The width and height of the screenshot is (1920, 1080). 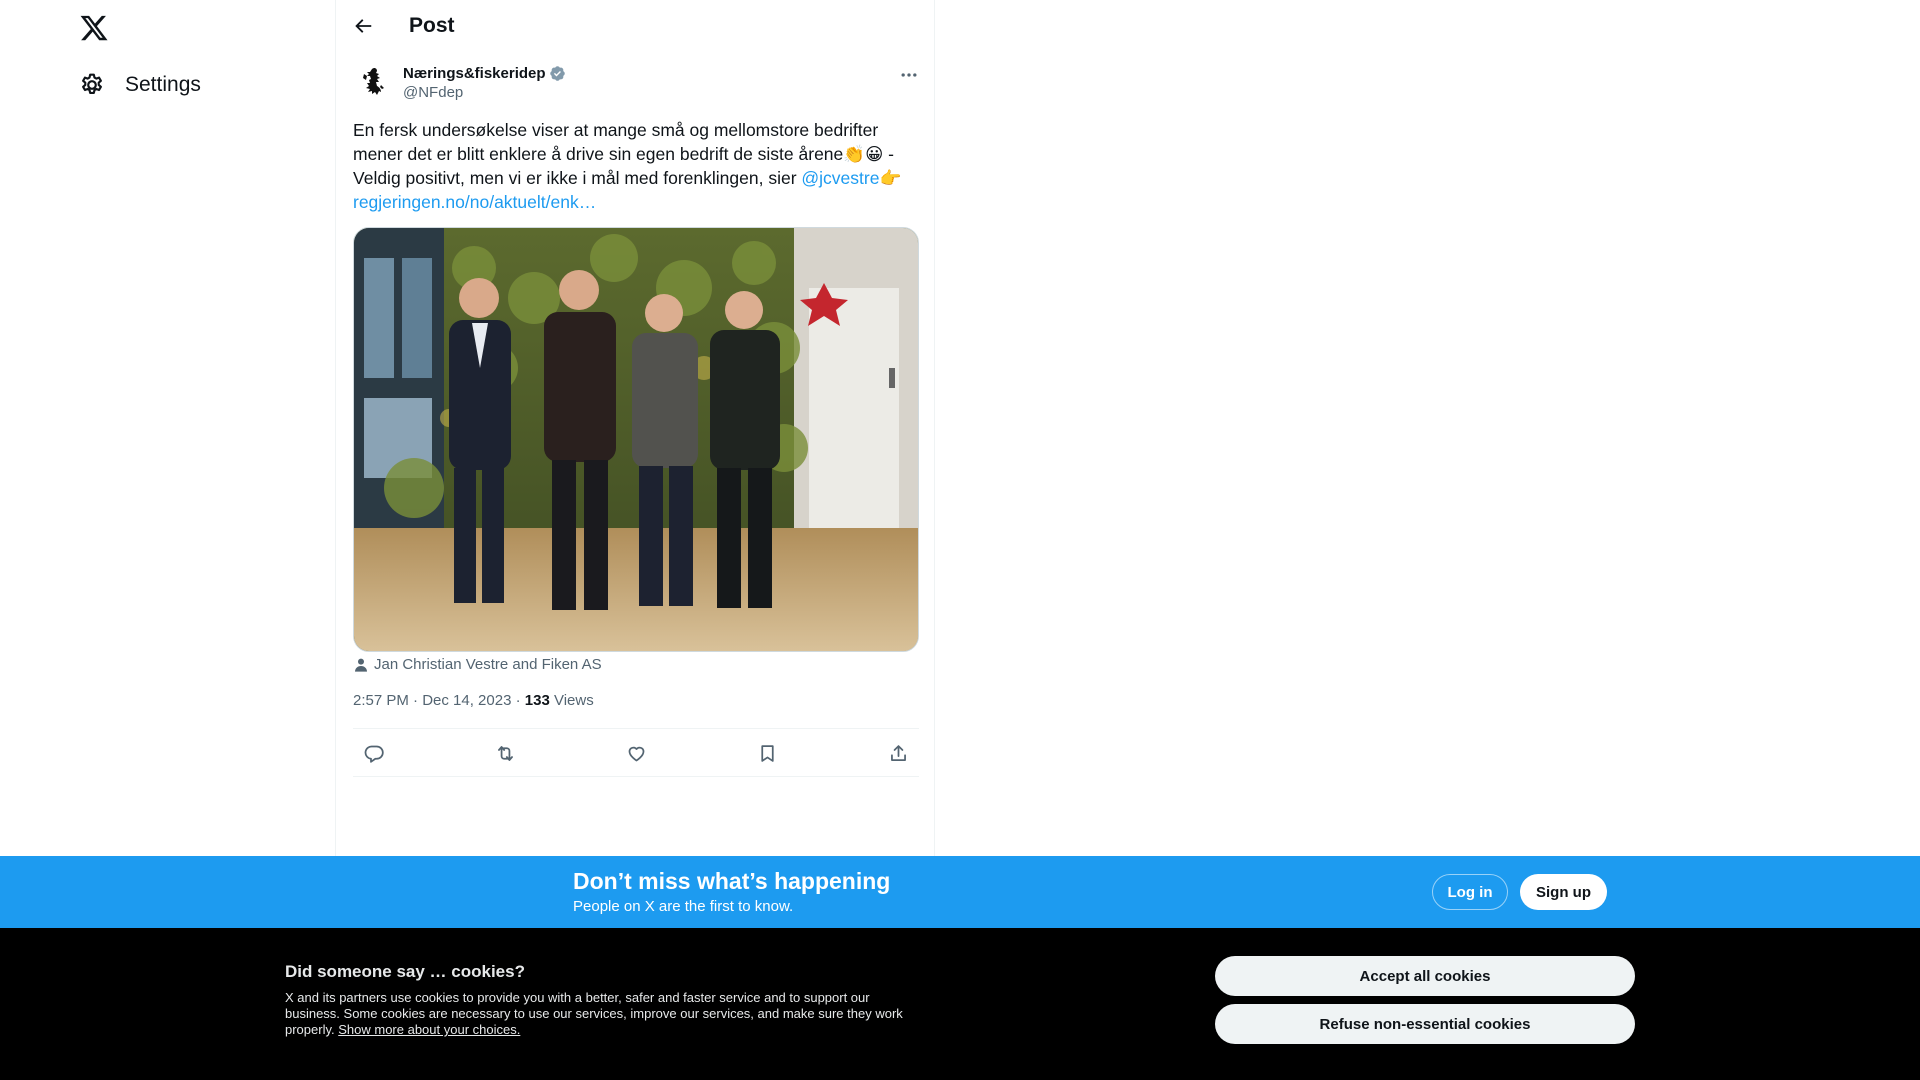 I want to click on settings-label: Settings, so click(x=163, y=84).